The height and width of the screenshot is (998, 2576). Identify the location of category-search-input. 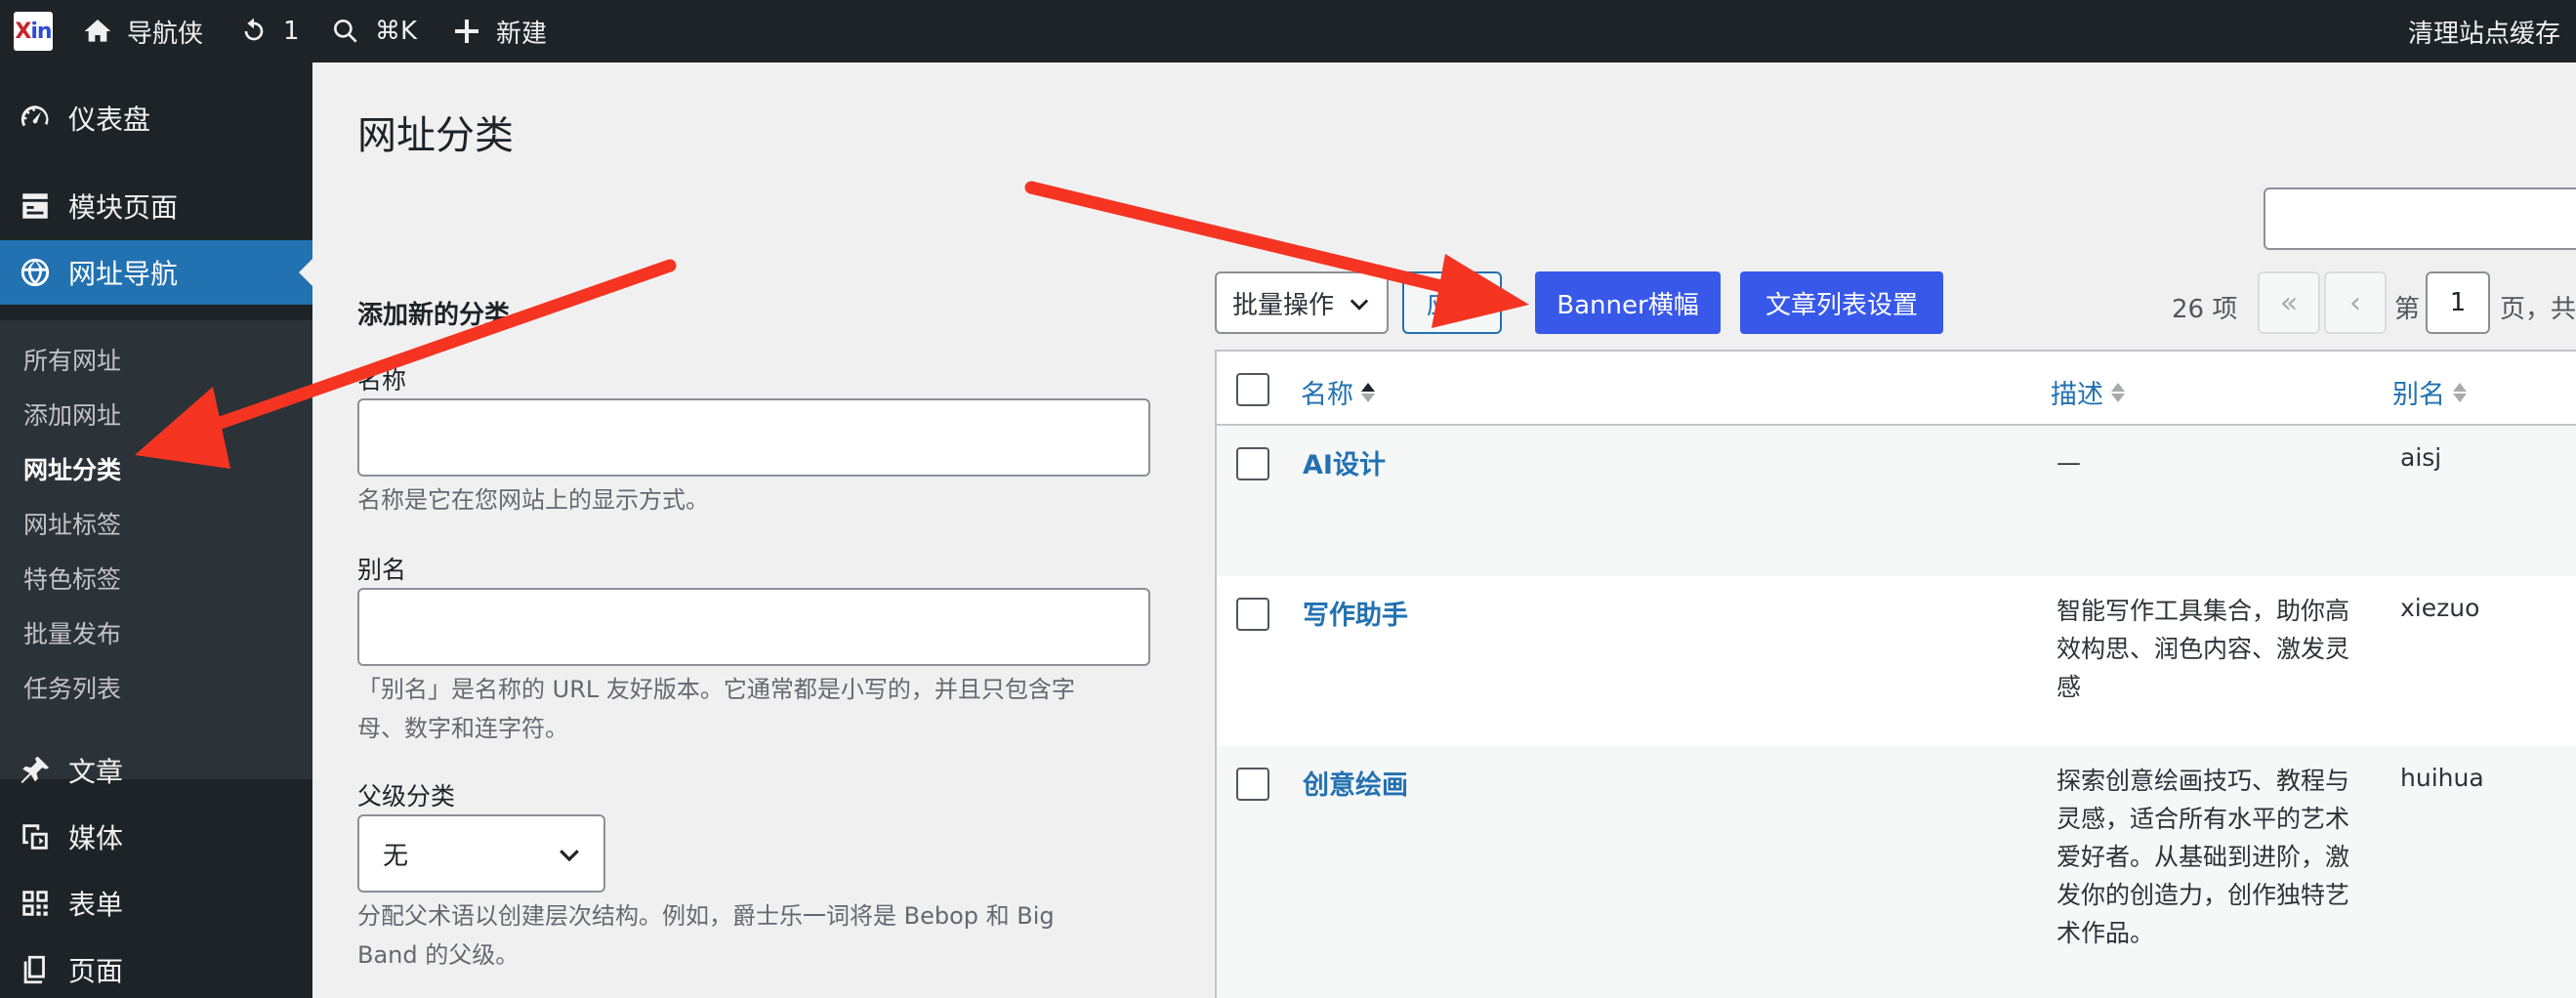
(2420, 219).